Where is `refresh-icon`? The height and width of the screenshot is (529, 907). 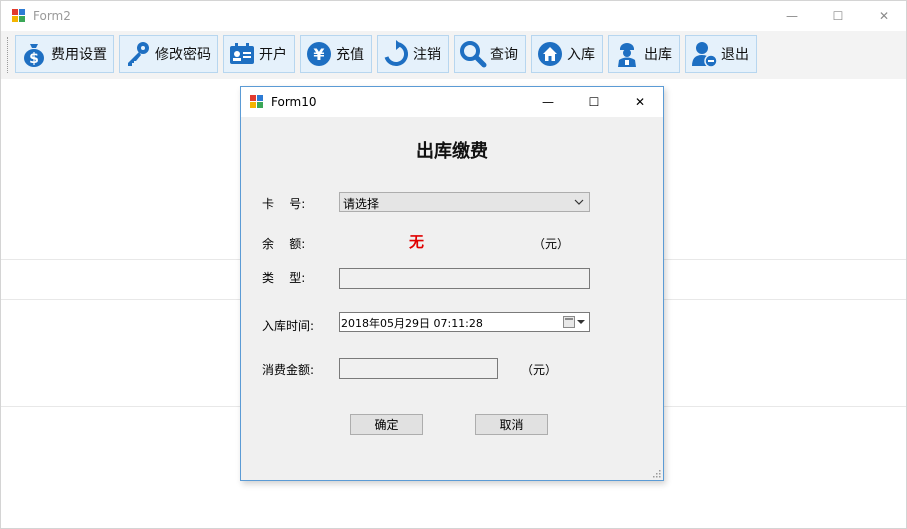 refresh-icon is located at coordinates (396, 53).